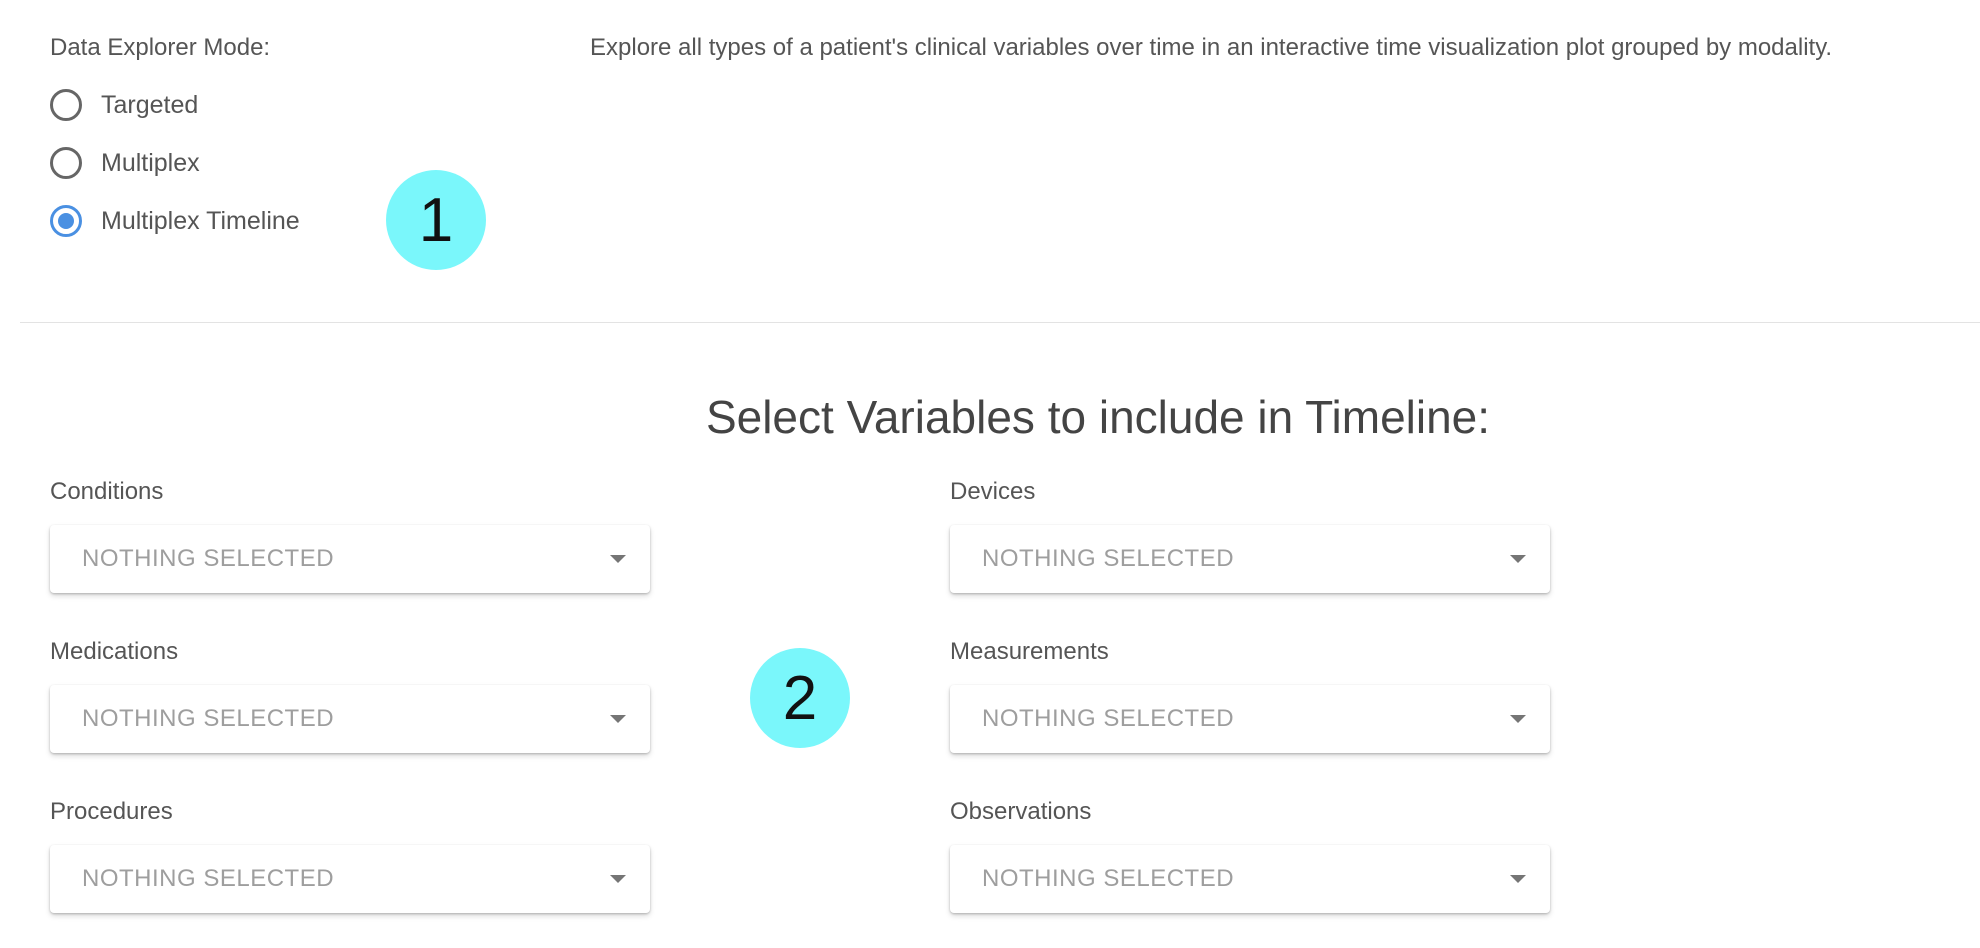 The image size is (1980, 948). I want to click on measurements-label: Measurements, so click(1029, 651).